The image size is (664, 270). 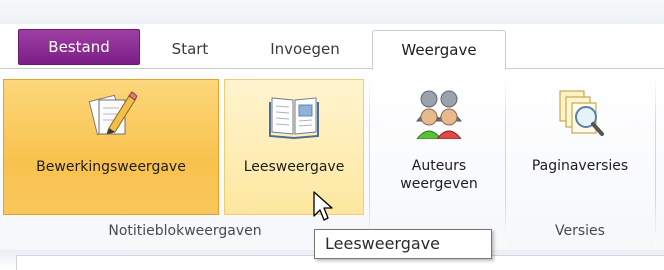 I want to click on read-view-label: Leesweergave, so click(x=294, y=167).